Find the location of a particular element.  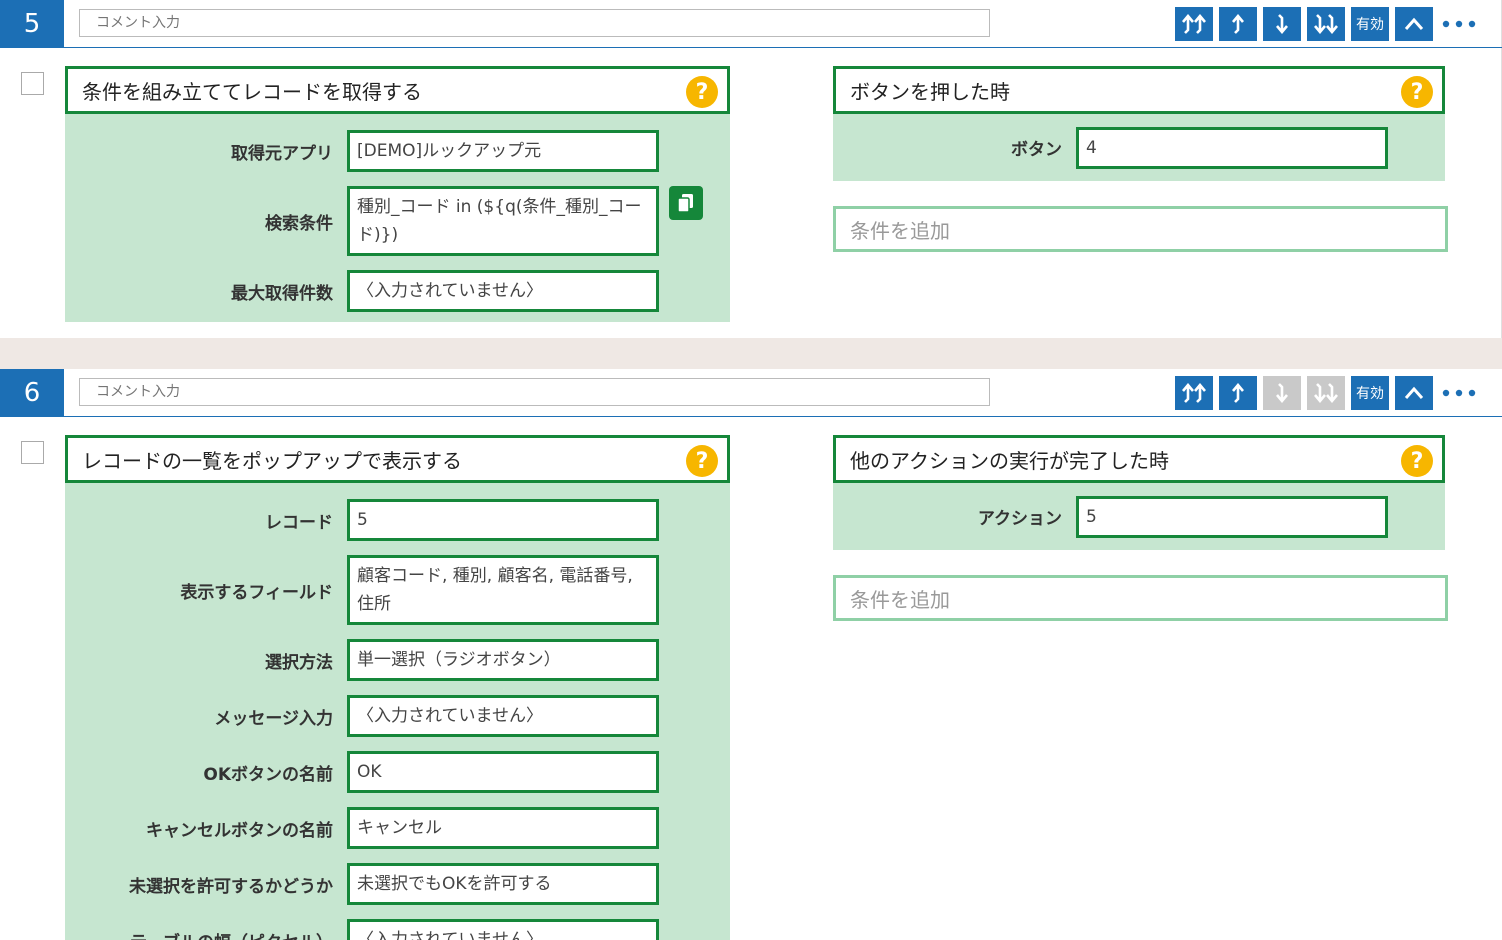

condition-title: ボタンを押した時 ? is located at coordinates (1139, 90).